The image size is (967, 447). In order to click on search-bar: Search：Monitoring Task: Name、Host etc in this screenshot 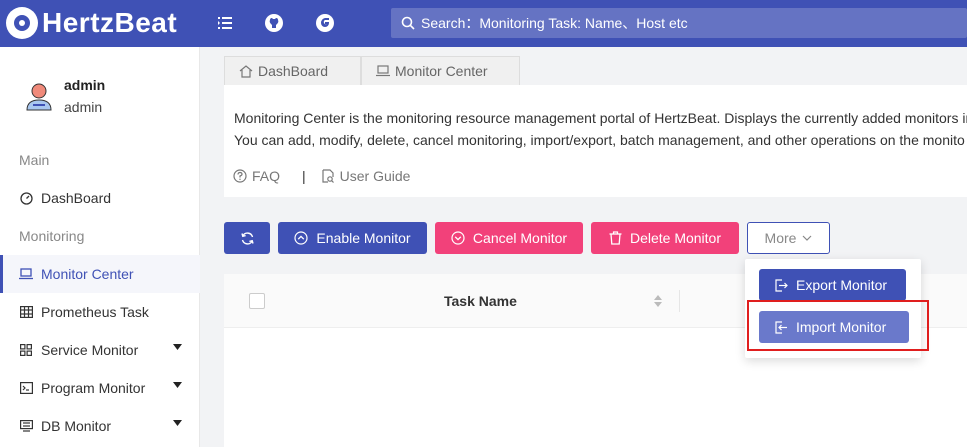, I will do `click(679, 23)`.